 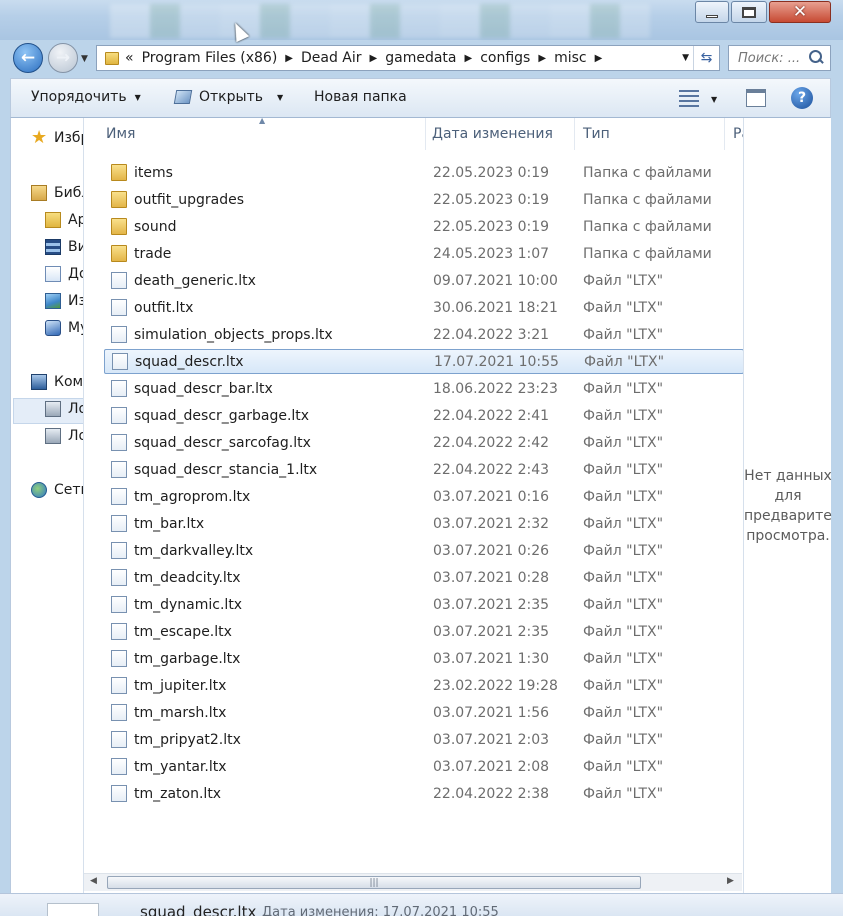 What do you see at coordinates (491, 334) in the screenshot?
I see `file-date: 22.04.2022 3:21` at bounding box center [491, 334].